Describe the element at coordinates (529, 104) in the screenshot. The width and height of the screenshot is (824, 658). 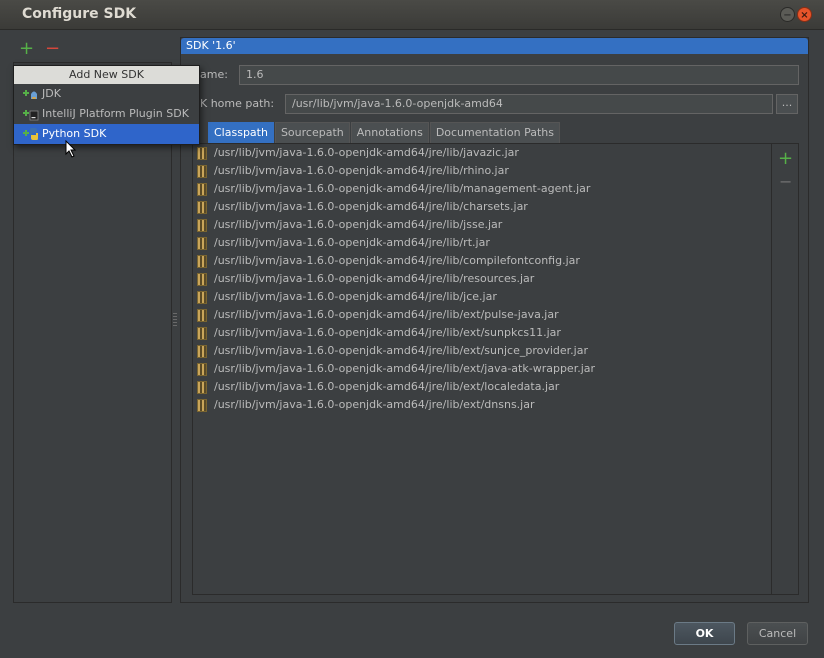
I see `home-path-field: /usr/lib/jvm/java-1.6.0-openjdk-amd64` at that location.